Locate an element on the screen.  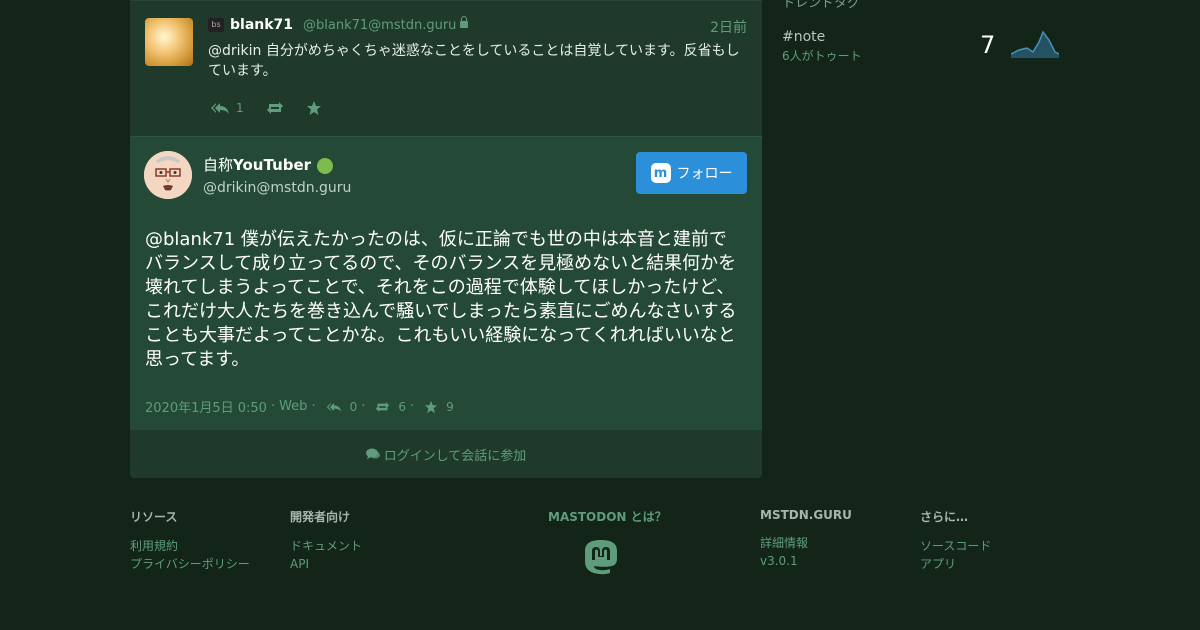
display-name: 自称YouTuber is located at coordinates (268, 164).